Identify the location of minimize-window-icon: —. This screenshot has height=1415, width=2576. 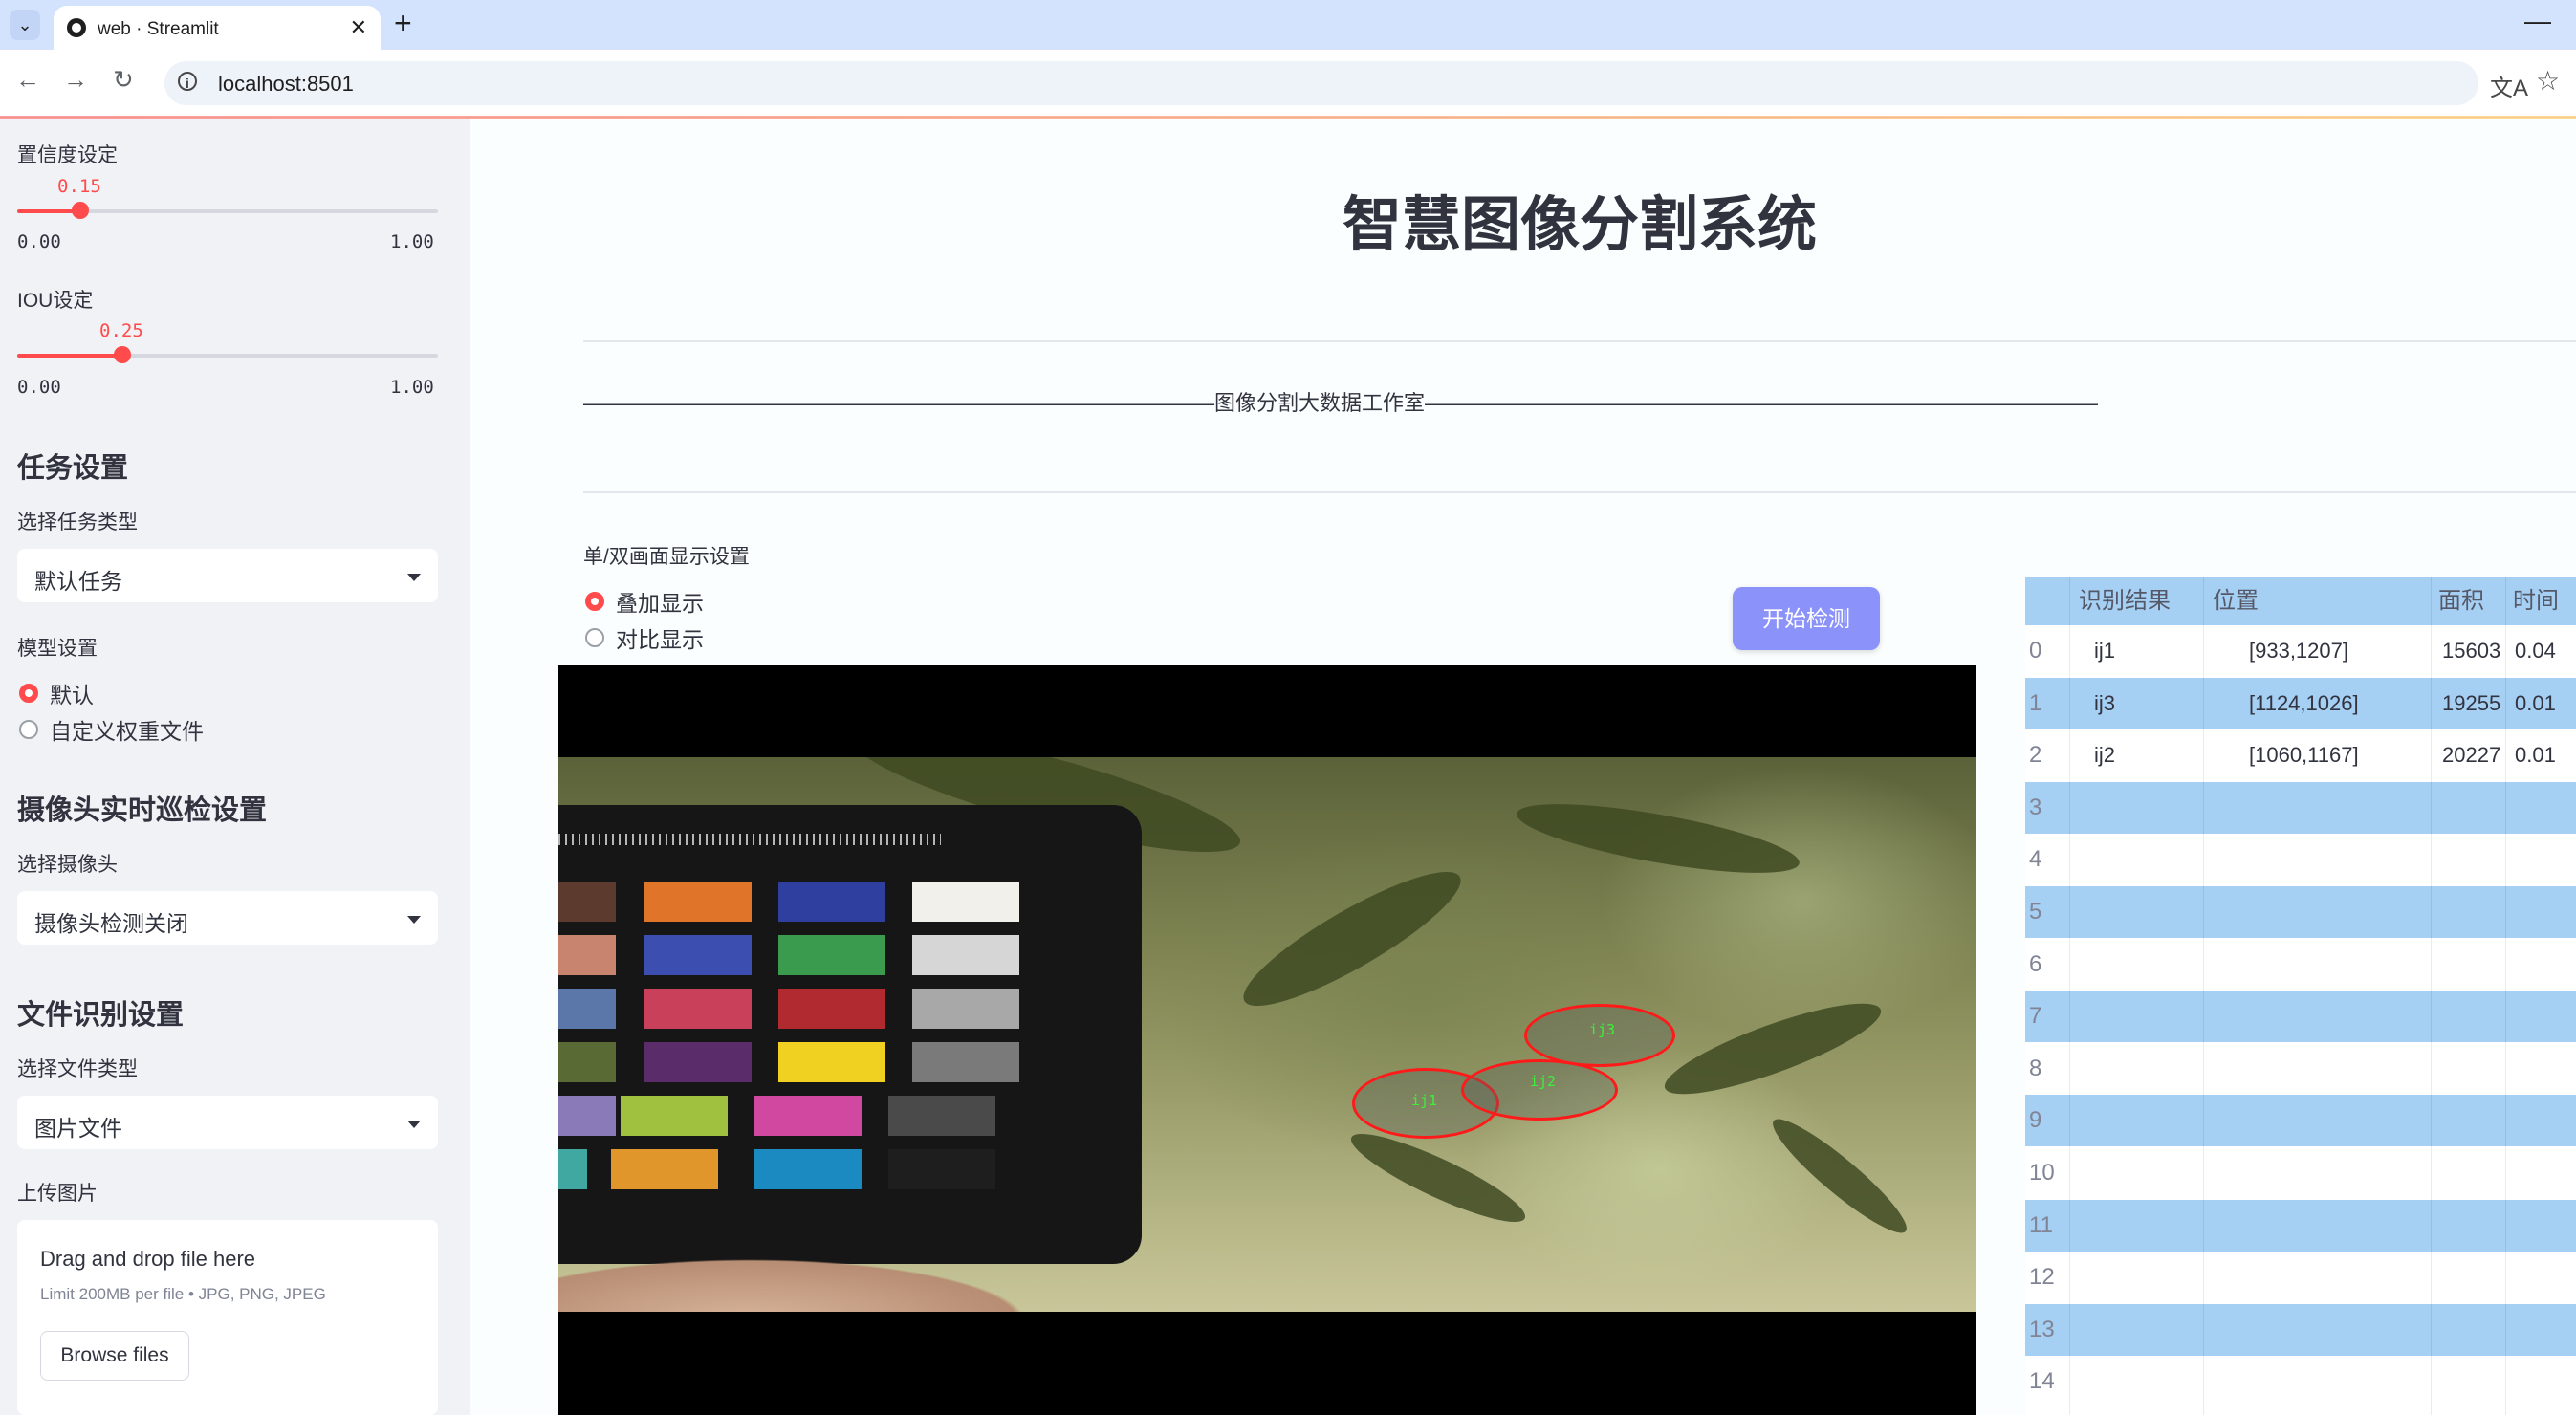
(2537, 21).